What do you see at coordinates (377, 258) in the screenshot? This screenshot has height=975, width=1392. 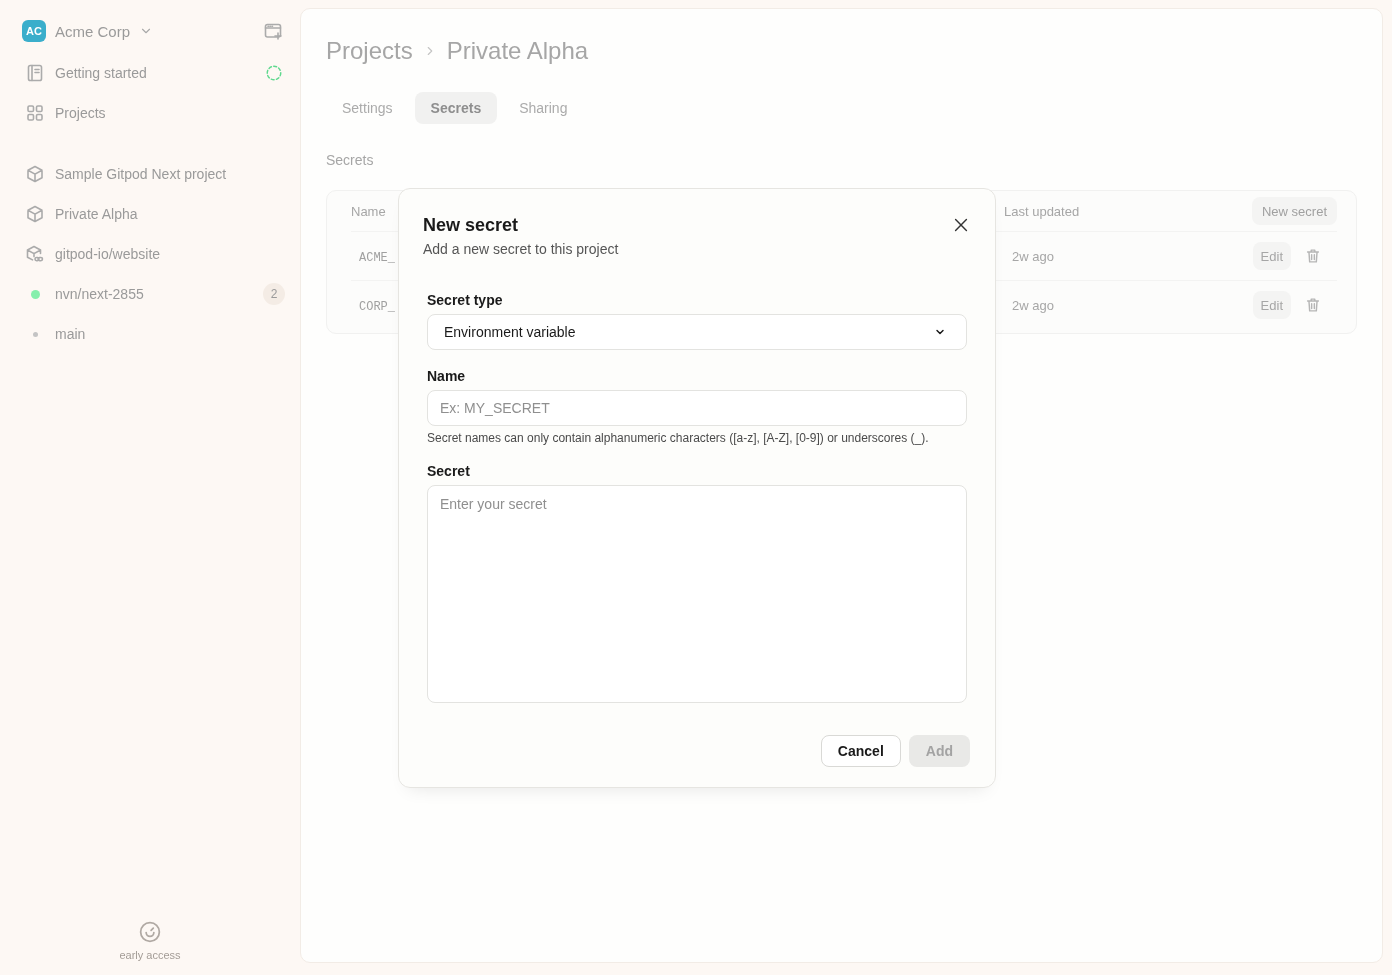 I see `secret-name-cell: ACME_` at bounding box center [377, 258].